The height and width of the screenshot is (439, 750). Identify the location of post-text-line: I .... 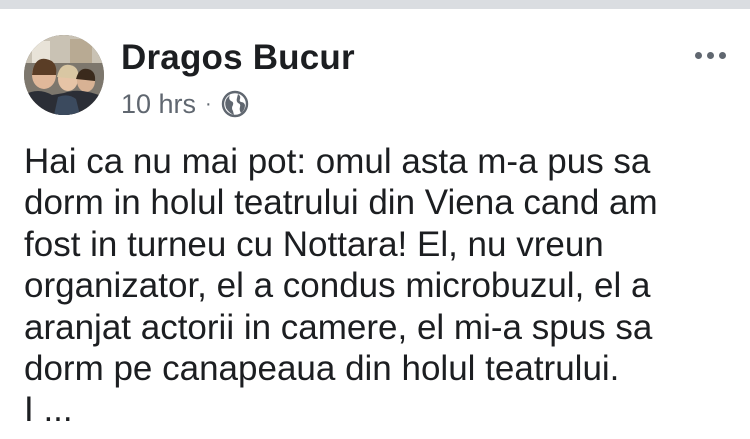
(48, 410).